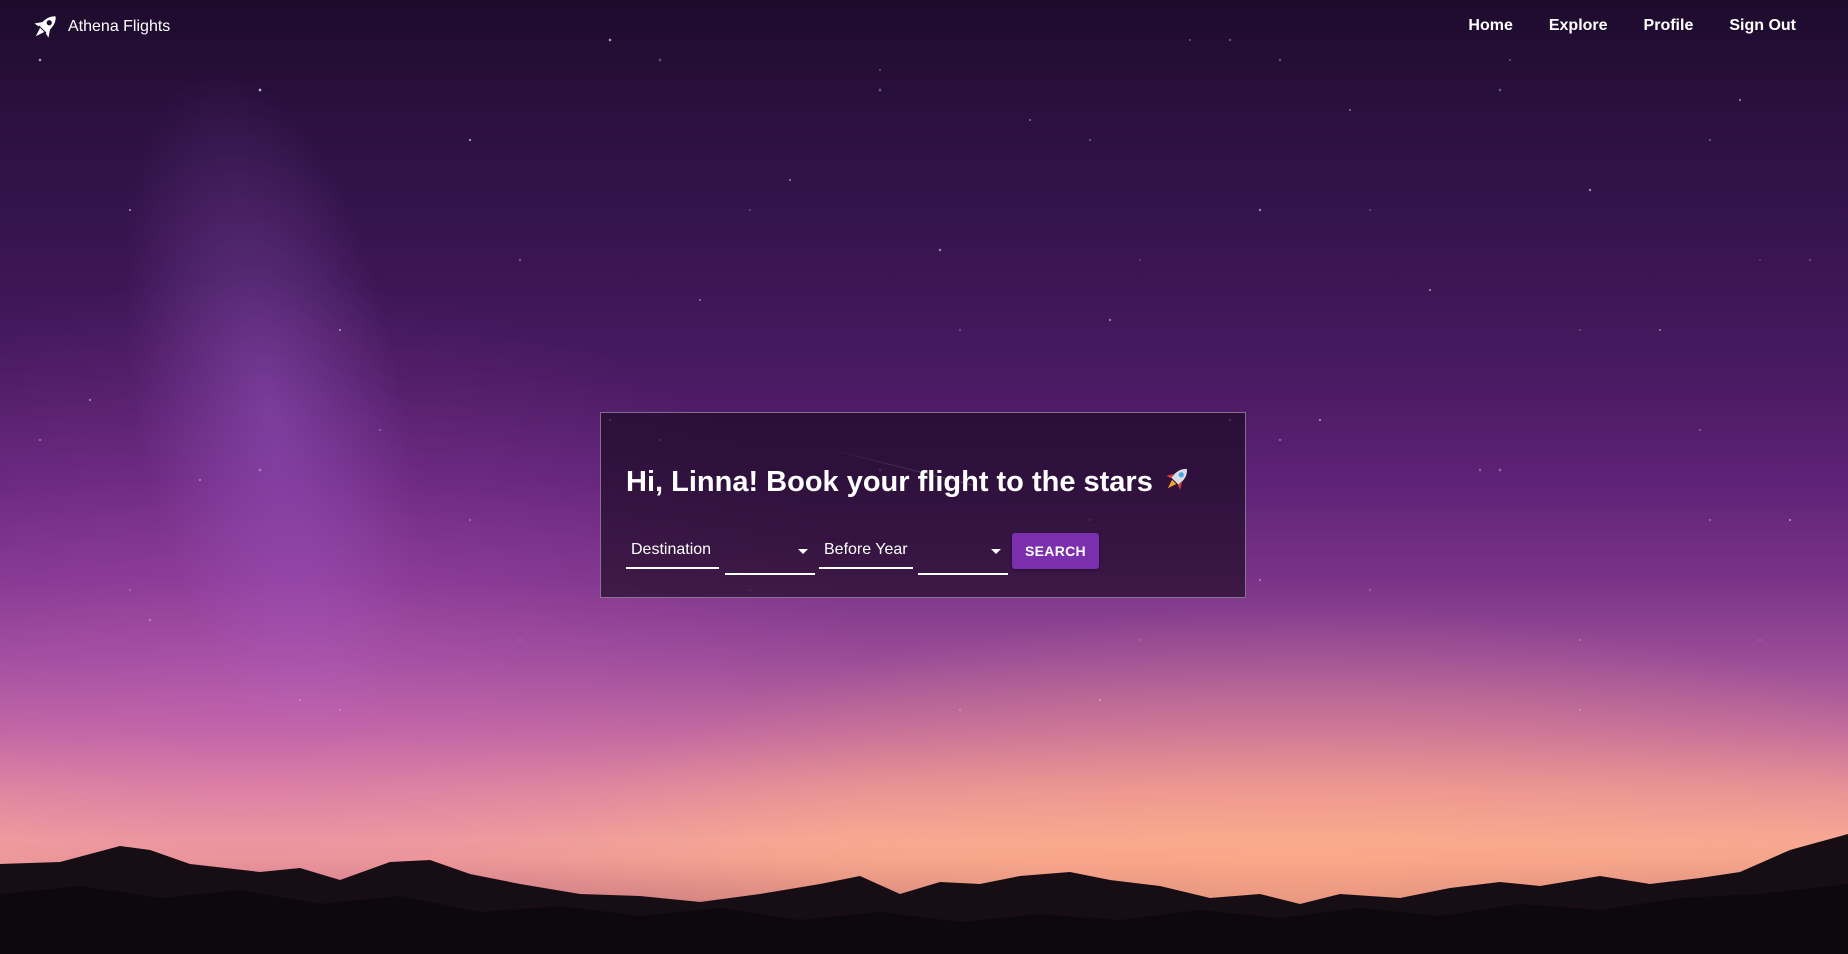 The height and width of the screenshot is (954, 1848). Describe the element at coordinates (924, 894) in the screenshot. I see `mountain-silhouette` at that location.